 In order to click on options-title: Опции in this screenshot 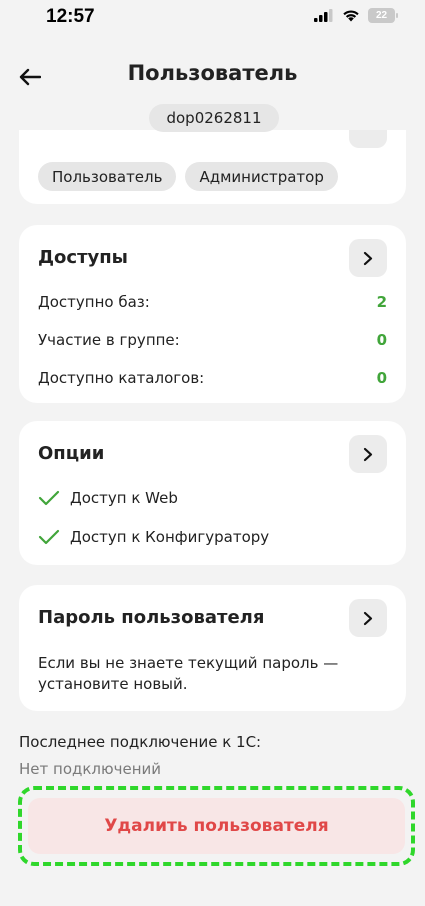, I will do `click(71, 453)`.